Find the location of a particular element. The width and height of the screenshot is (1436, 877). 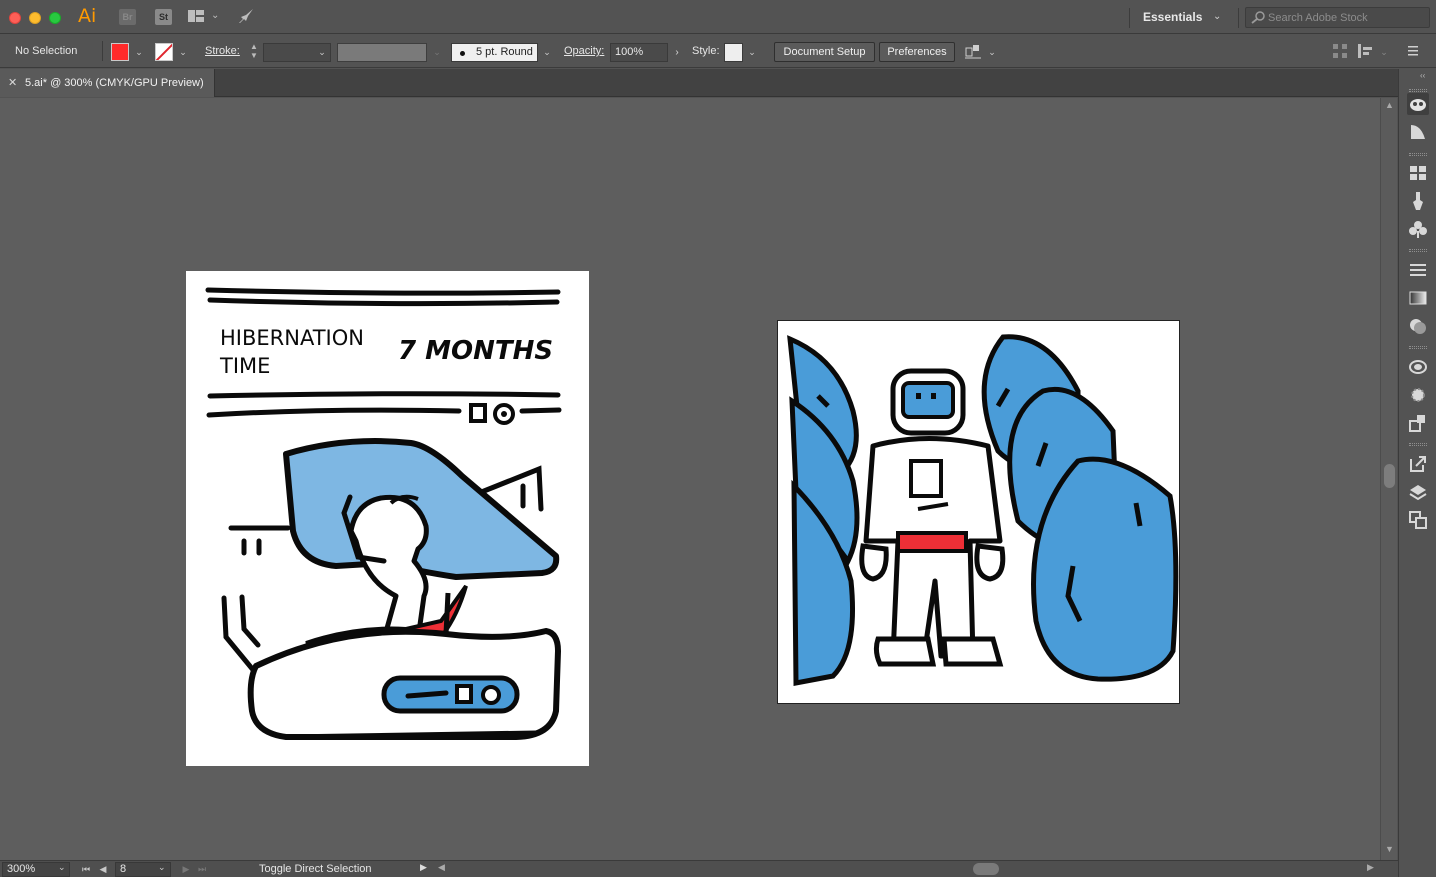

months-text: 7 MONTHS is located at coordinates (475, 351).